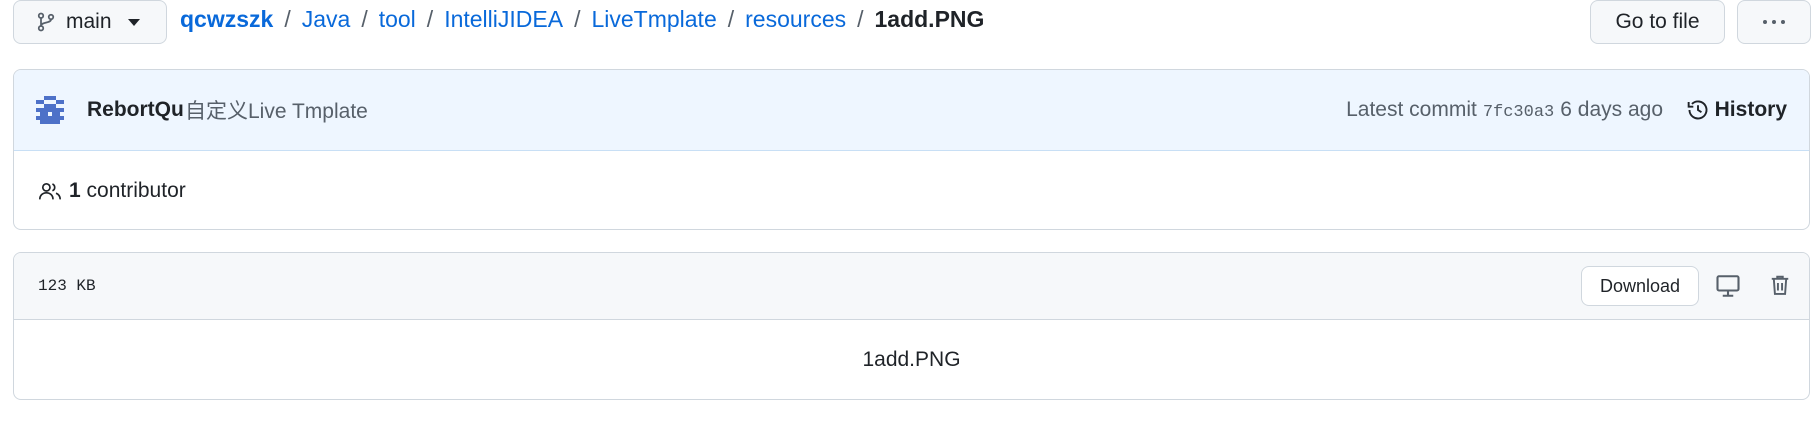  What do you see at coordinates (1640, 286) in the screenshot?
I see `download-button: Download` at bounding box center [1640, 286].